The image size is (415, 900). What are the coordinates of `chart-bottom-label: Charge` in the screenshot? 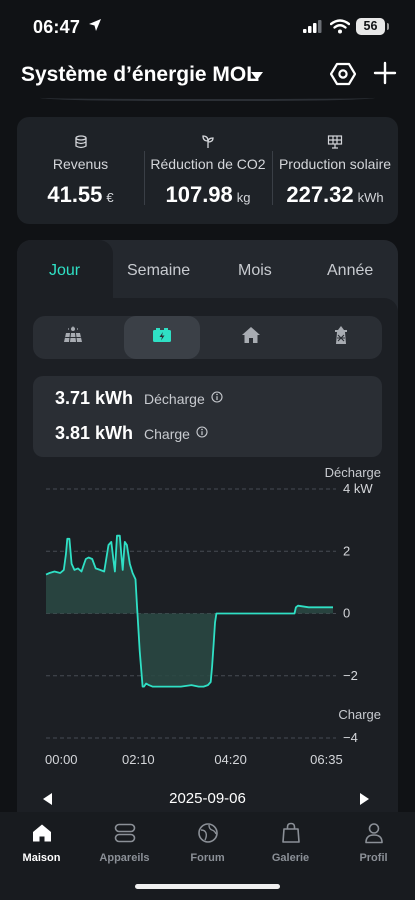 It's located at (359, 714).